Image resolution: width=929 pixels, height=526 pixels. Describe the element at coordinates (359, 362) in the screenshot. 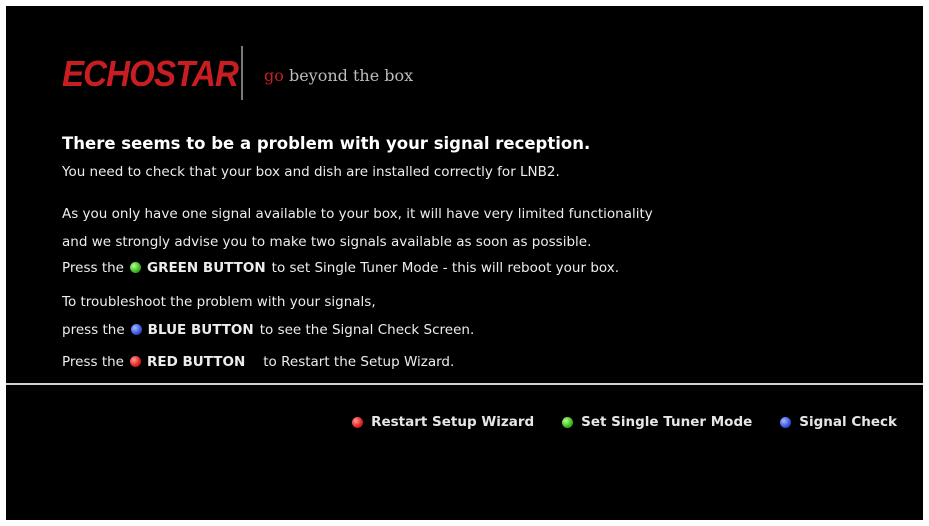

I see `red-instruction-post: to Restart the Setup Wizard.` at that location.